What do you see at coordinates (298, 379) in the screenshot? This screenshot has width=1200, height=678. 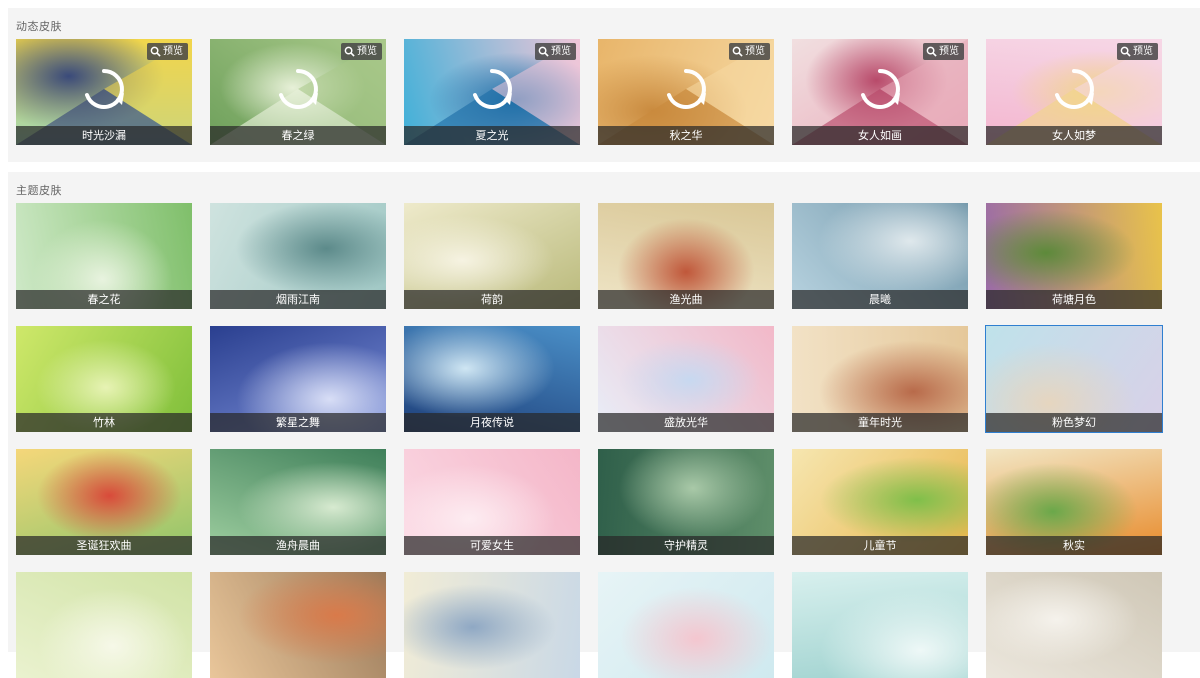 I see `theme-skin-tile: 繁星之舞` at bounding box center [298, 379].